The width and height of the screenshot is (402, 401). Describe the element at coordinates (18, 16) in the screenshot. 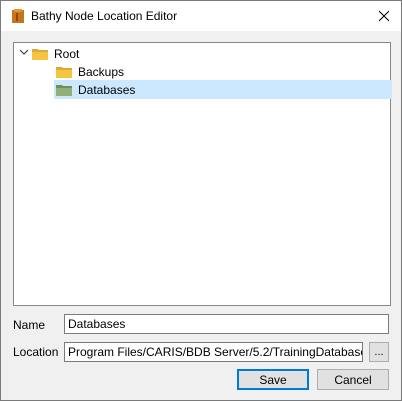

I see `app-icon` at that location.